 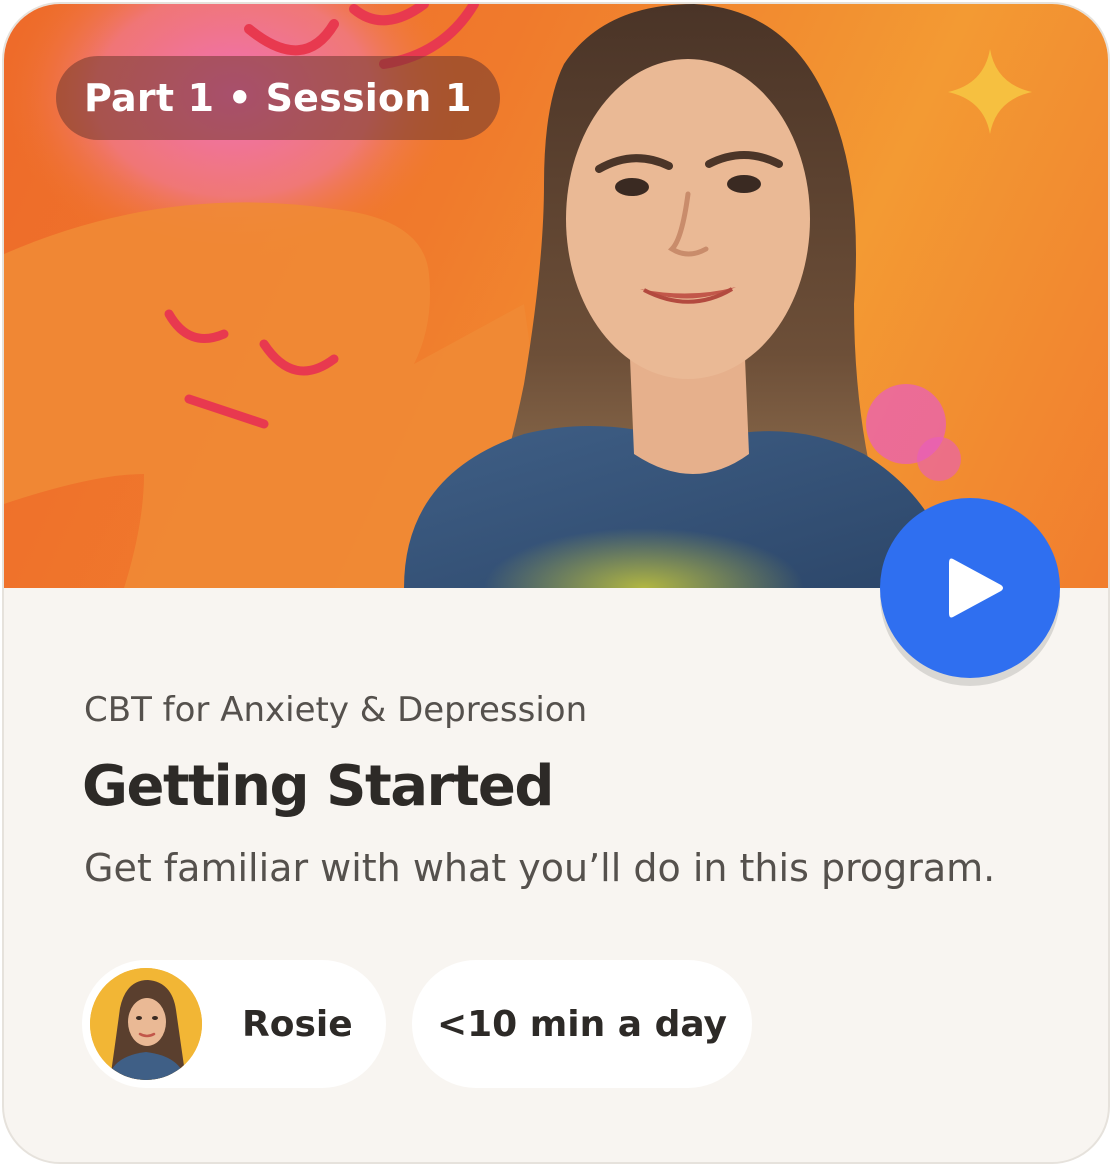 I want to click on duration-label: <10 min a day, so click(x=582, y=1024).